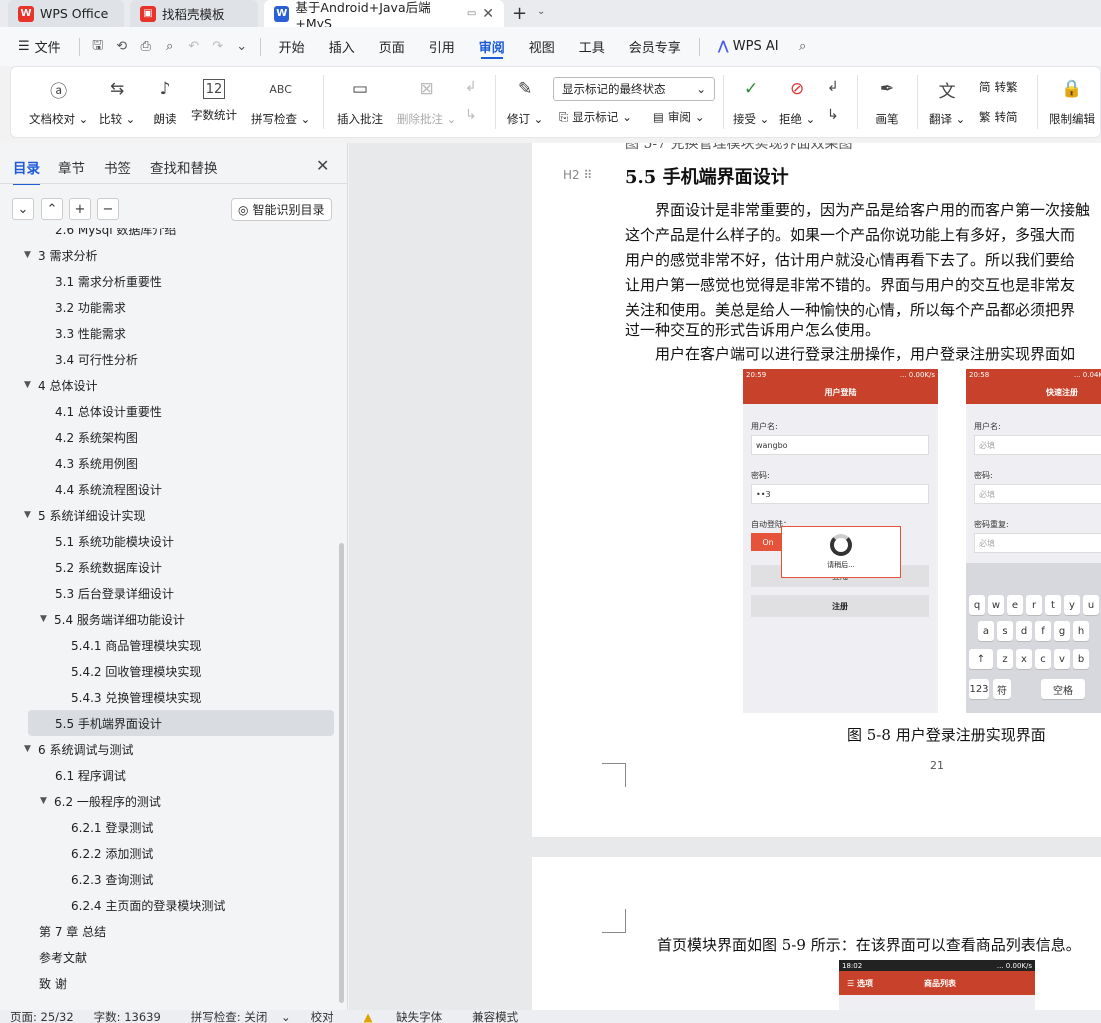 The image size is (1101, 1023). What do you see at coordinates (122, 47) in the screenshot?
I see `share-icon: ⟲` at bounding box center [122, 47].